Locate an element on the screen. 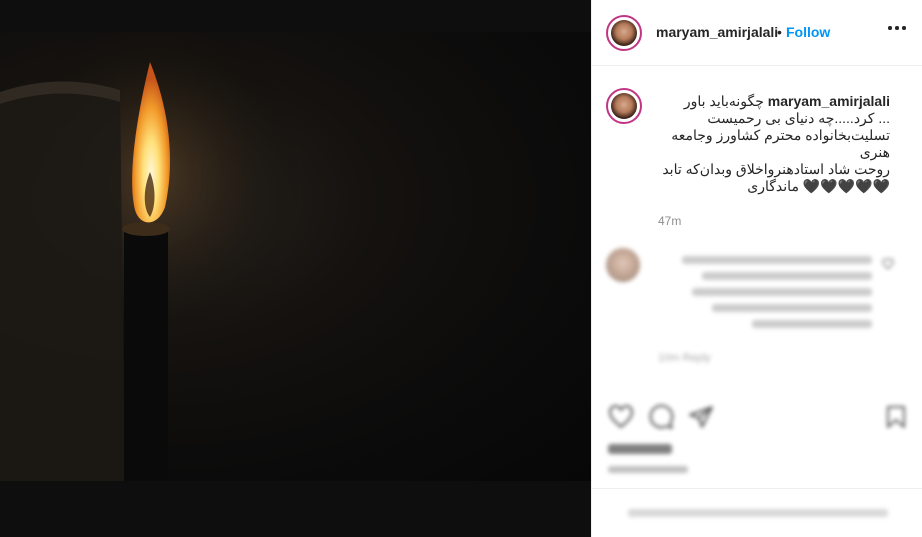 This screenshot has height=537, width=922. header-username: maryam_amirjalali is located at coordinates (717, 32).